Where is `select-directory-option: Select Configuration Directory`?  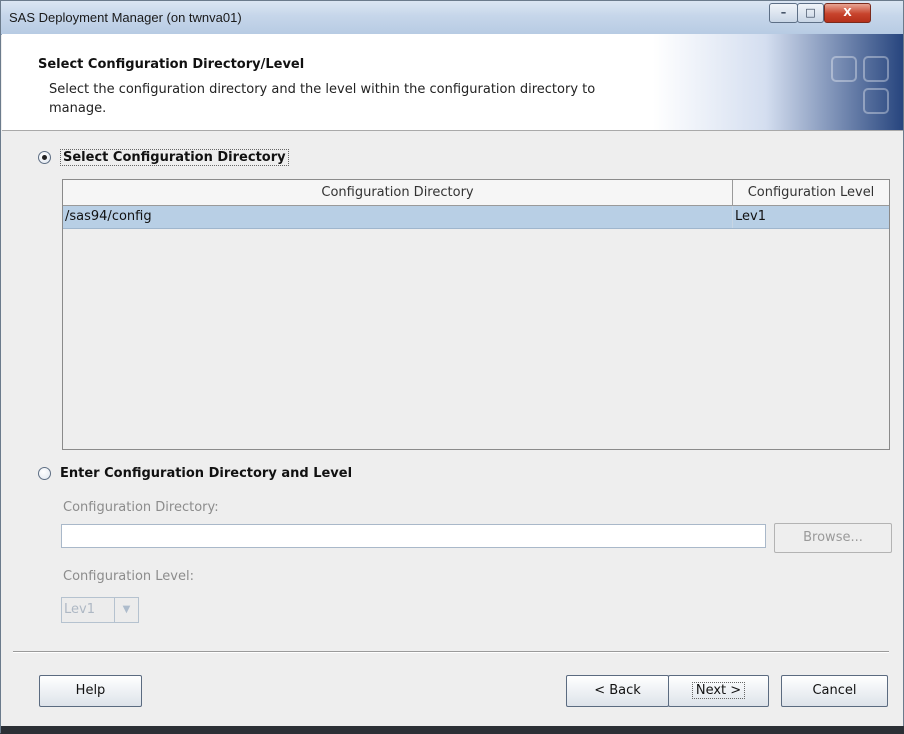
select-directory-option: Select Configuration Directory is located at coordinates (163, 157).